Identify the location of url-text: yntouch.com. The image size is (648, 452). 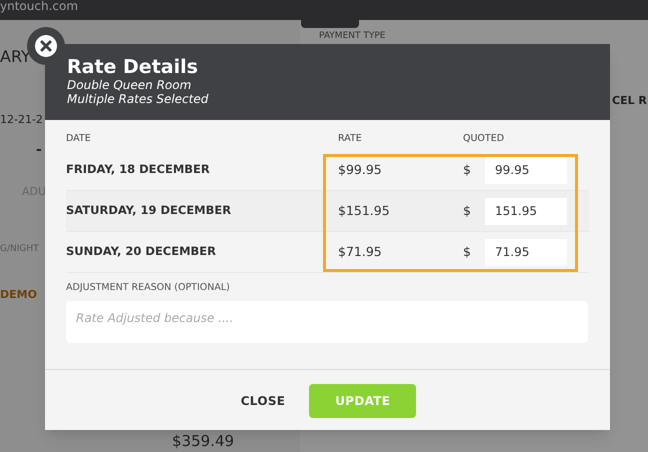
(39, 7).